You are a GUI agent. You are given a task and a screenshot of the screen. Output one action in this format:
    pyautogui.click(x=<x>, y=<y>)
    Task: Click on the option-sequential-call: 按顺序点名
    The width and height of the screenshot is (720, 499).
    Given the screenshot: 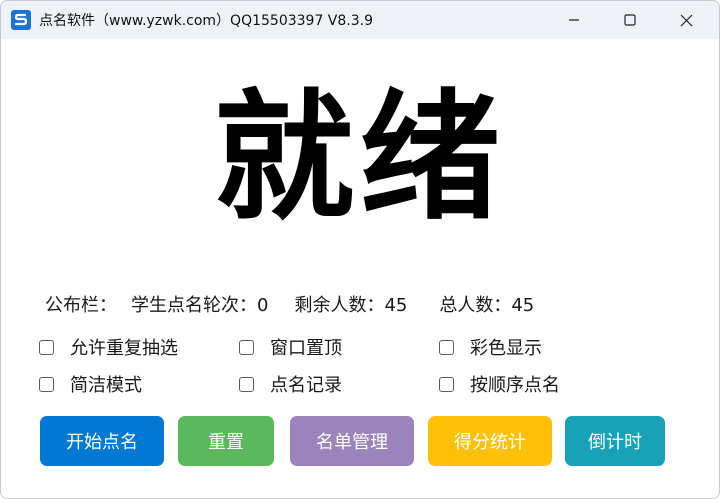 What is the action you would take?
    pyautogui.click(x=499, y=384)
    